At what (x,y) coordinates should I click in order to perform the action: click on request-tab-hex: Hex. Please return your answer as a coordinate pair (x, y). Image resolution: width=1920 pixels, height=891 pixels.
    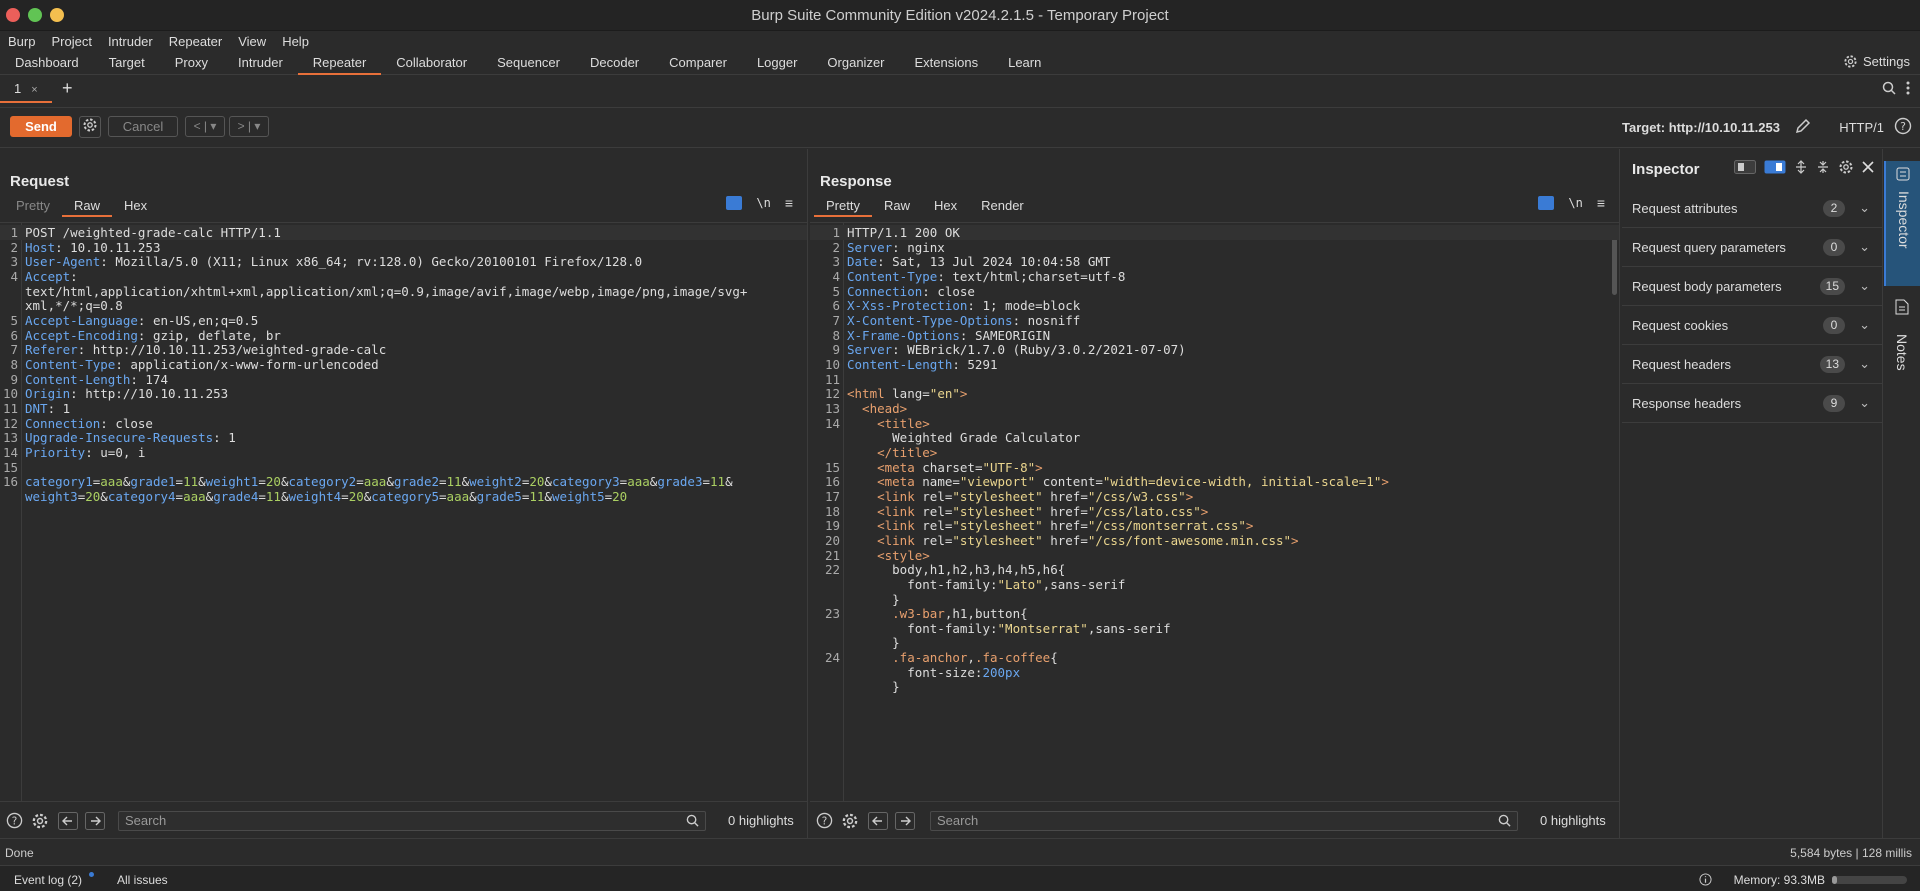
    Looking at the image, I should click on (135, 206).